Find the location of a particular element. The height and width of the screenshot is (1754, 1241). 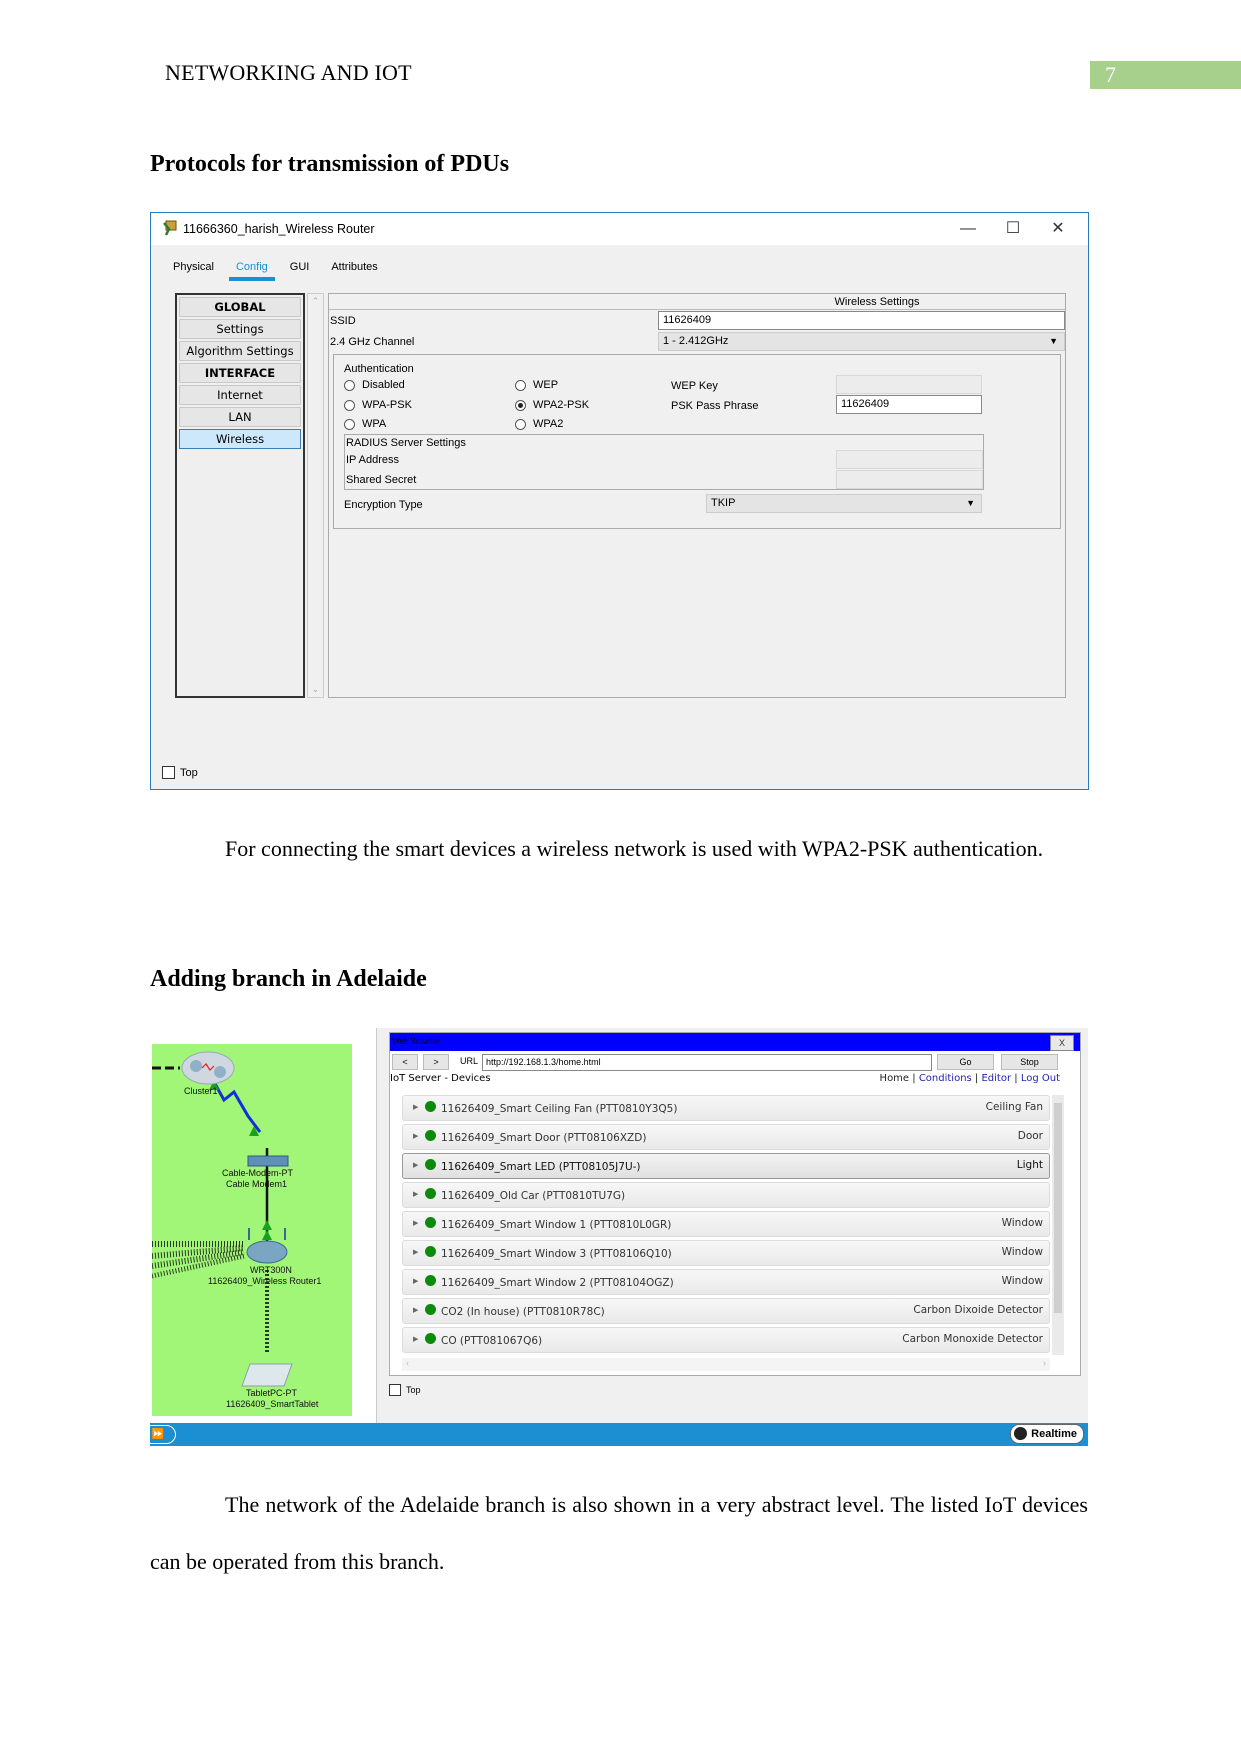

device-row: ▶ 11626409_Smart LED (PTT08105J7U-) Light is located at coordinates (726, 1166).